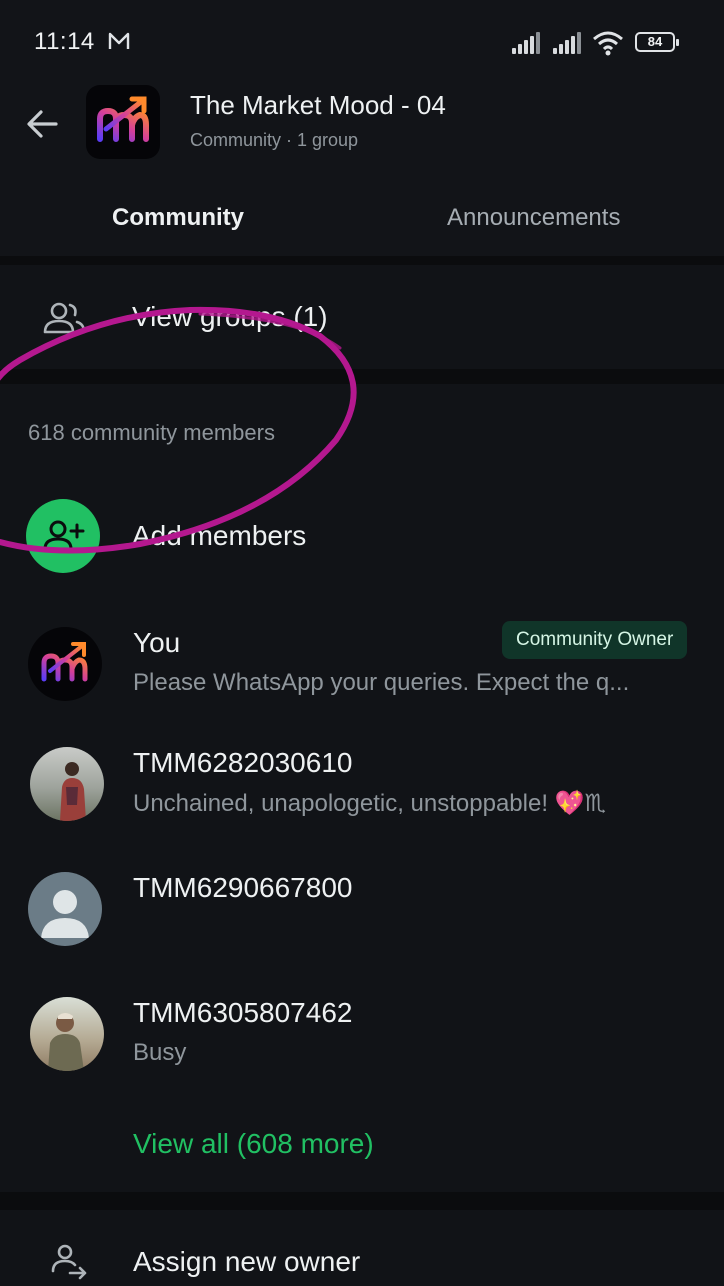  Describe the element at coordinates (274, 140) in the screenshot. I see `community-subtitle: Community · 1 group` at that location.